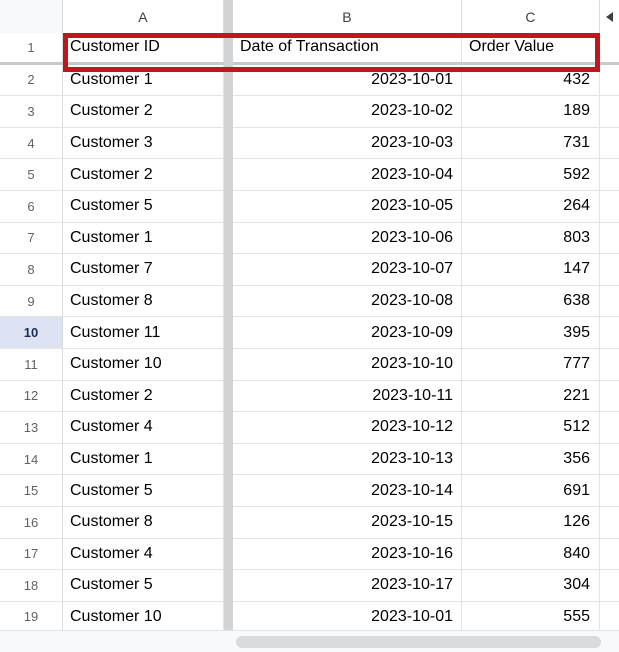 The image size is (619, 652). Describe the element at coordinates (347, 269) in the screenshot. I see `cell-date: 2023-10-07` at that location.